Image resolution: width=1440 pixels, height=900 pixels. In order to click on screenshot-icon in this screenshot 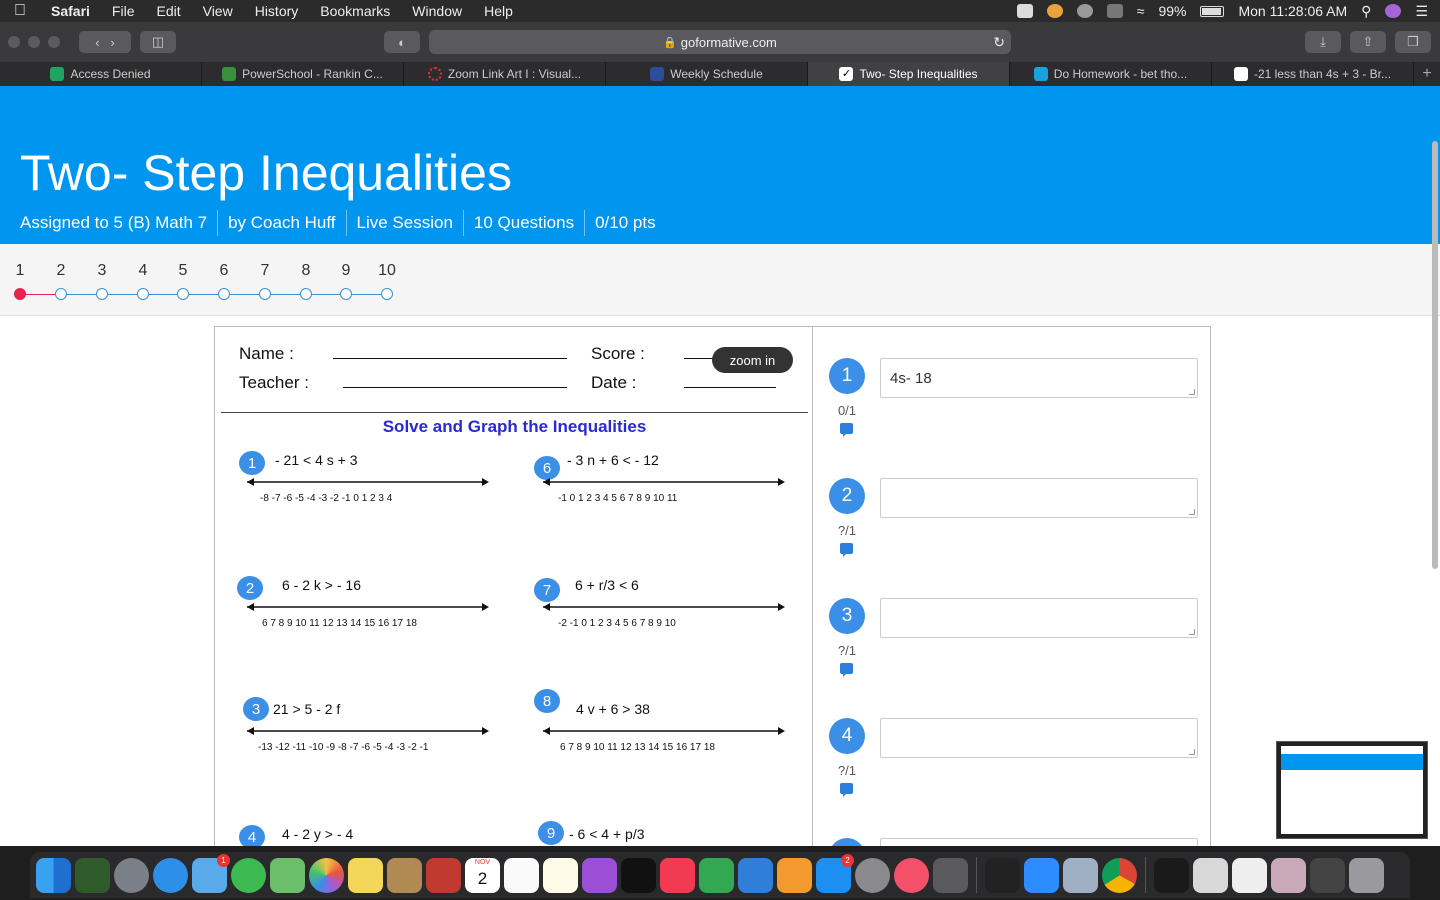, I will do `click(1210, 875)`.